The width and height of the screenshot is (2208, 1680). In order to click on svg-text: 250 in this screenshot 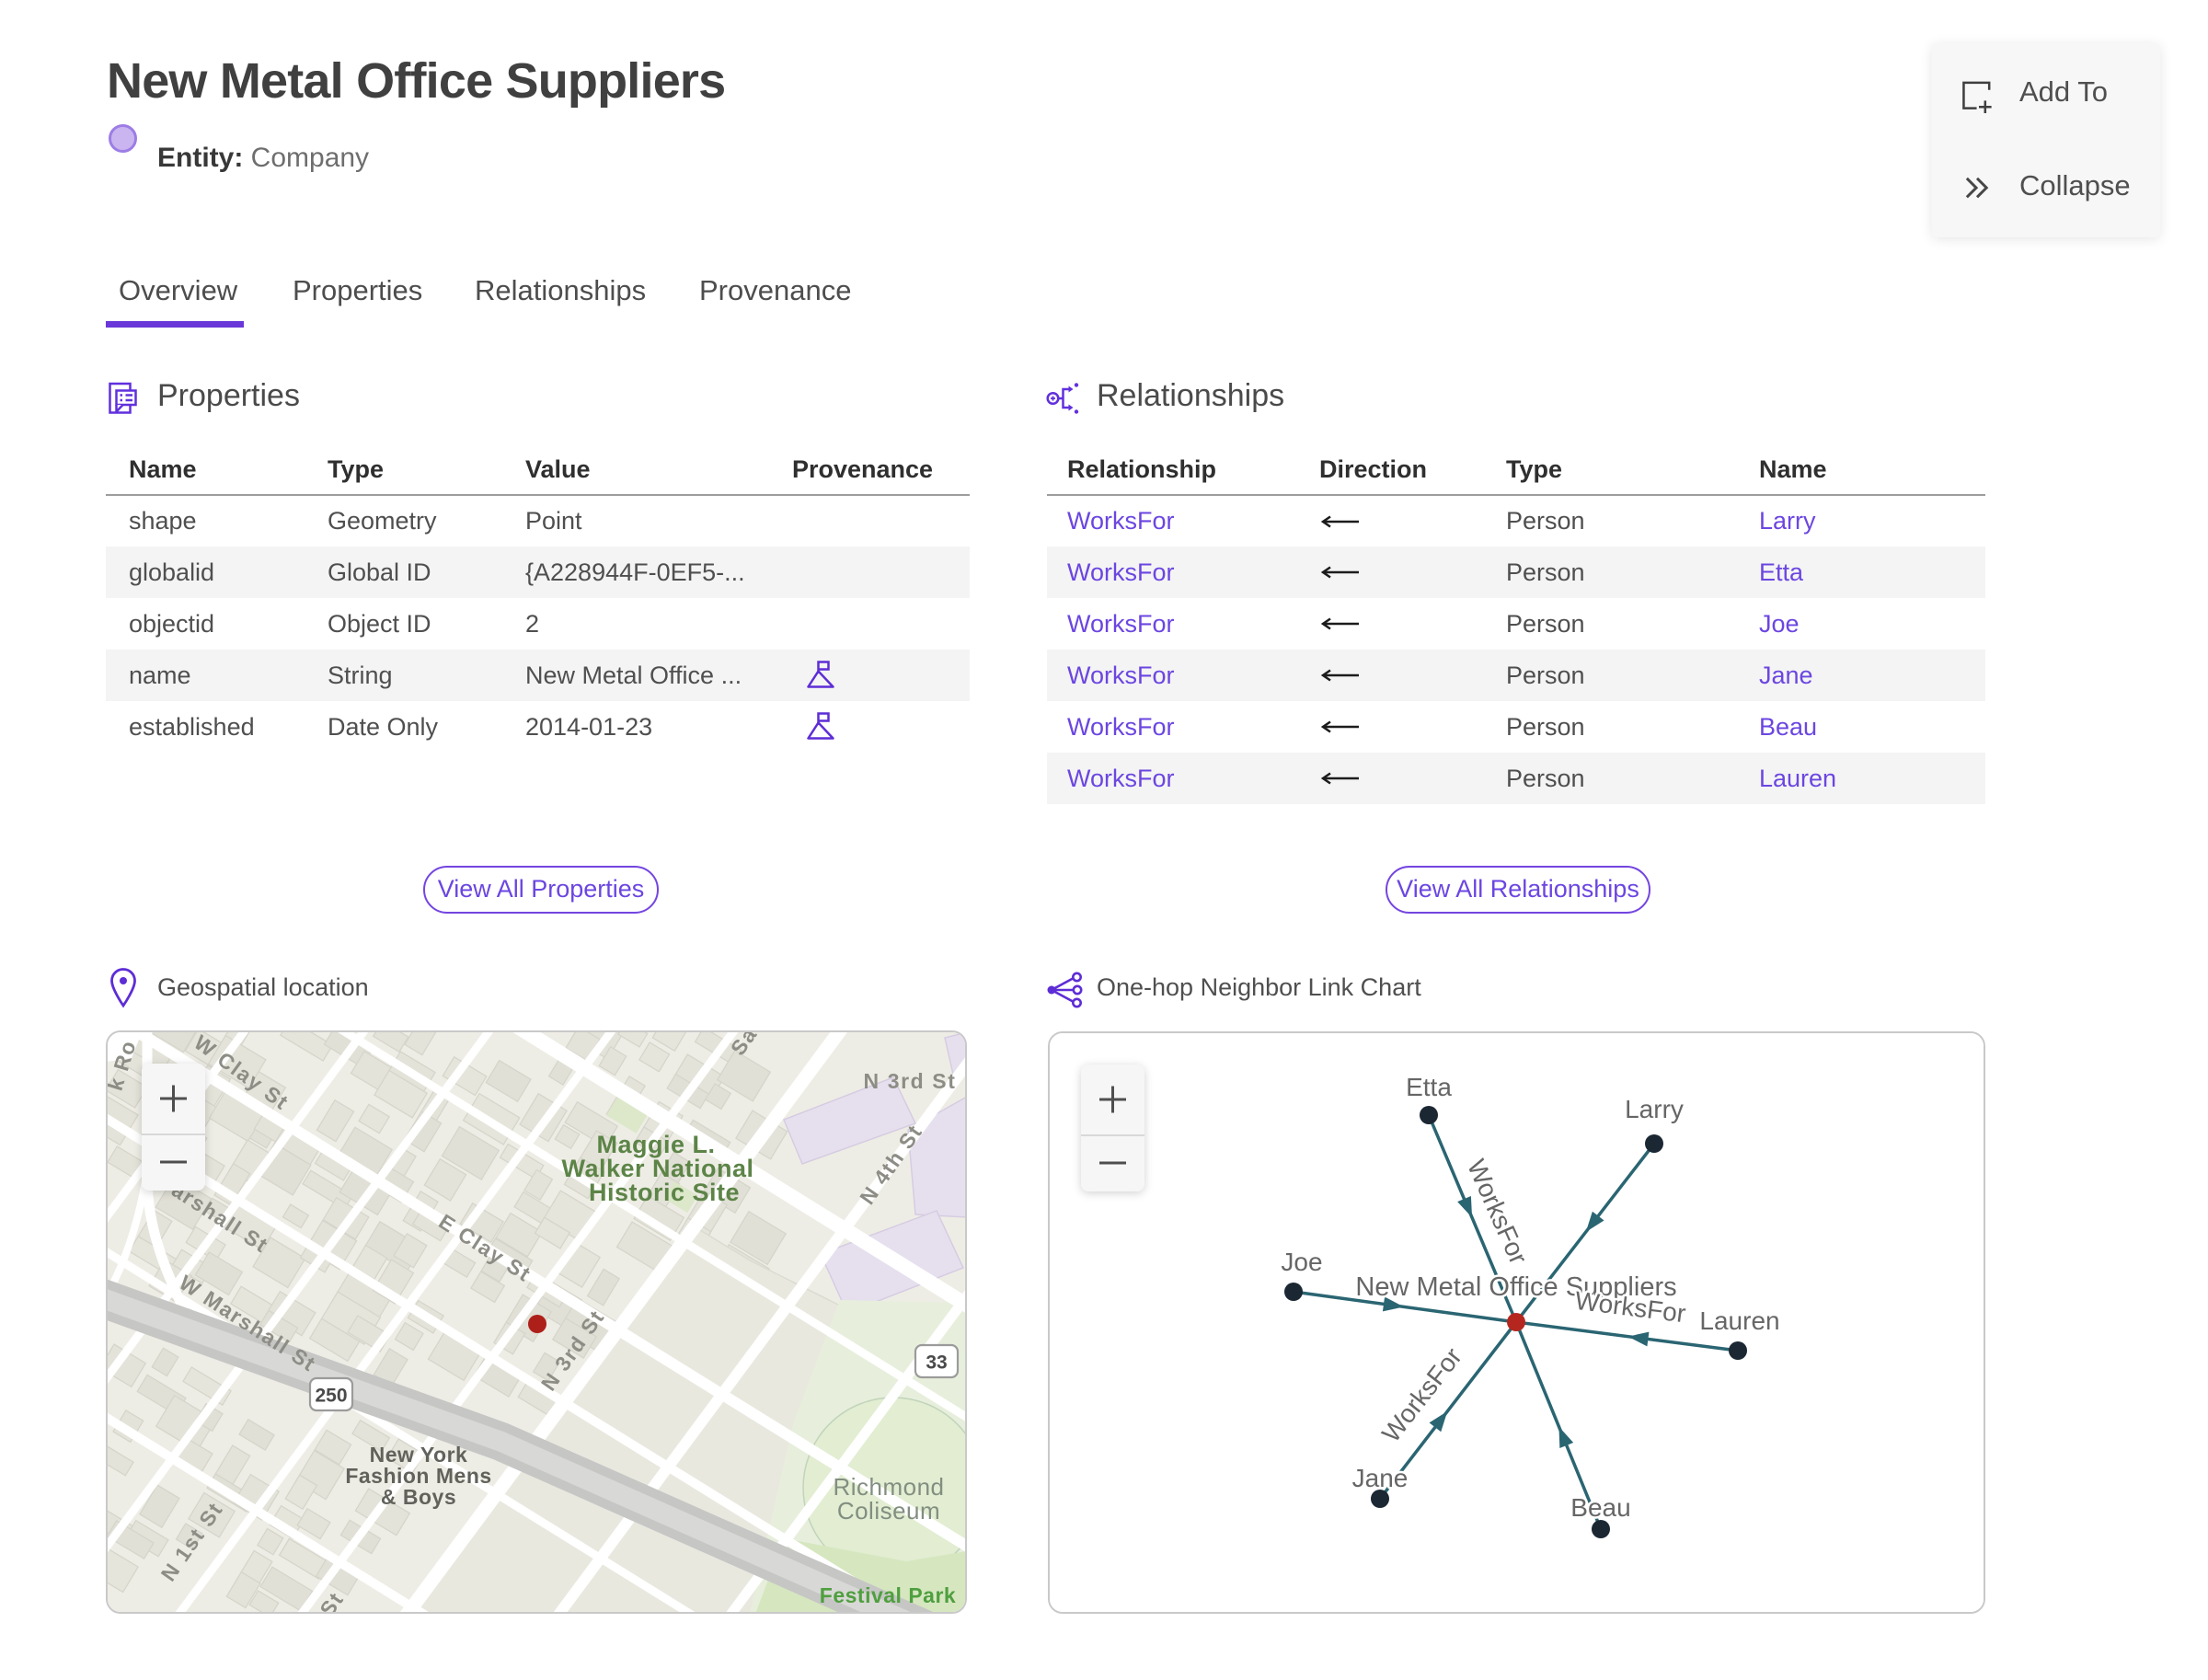, I will do `click(331, 1396)`.